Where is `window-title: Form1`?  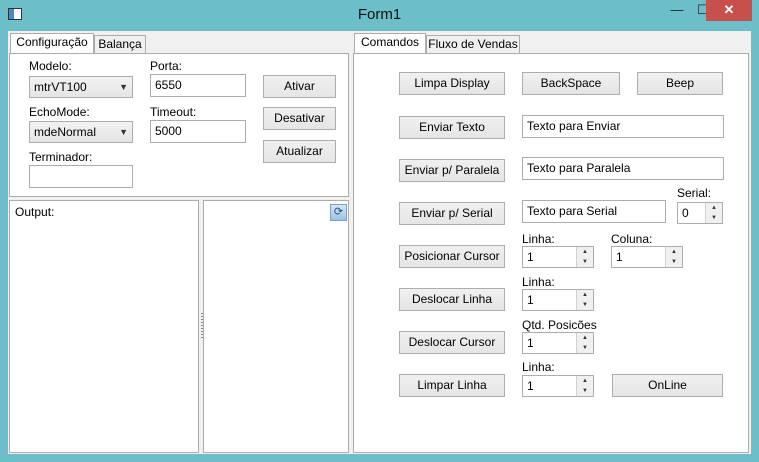 window-title: Form1 is located at coordinates (379, 14).